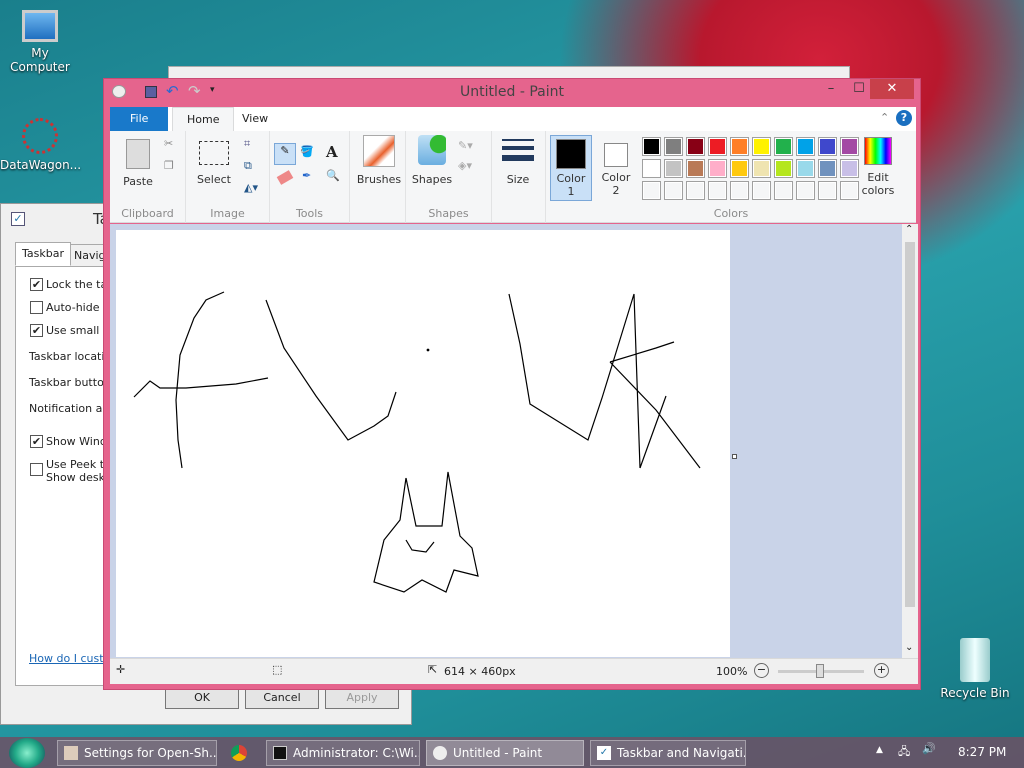 This screenshot has width=1024, height=768. I want to click on fill-shape-icon: ◈▾, so click(465, 165).